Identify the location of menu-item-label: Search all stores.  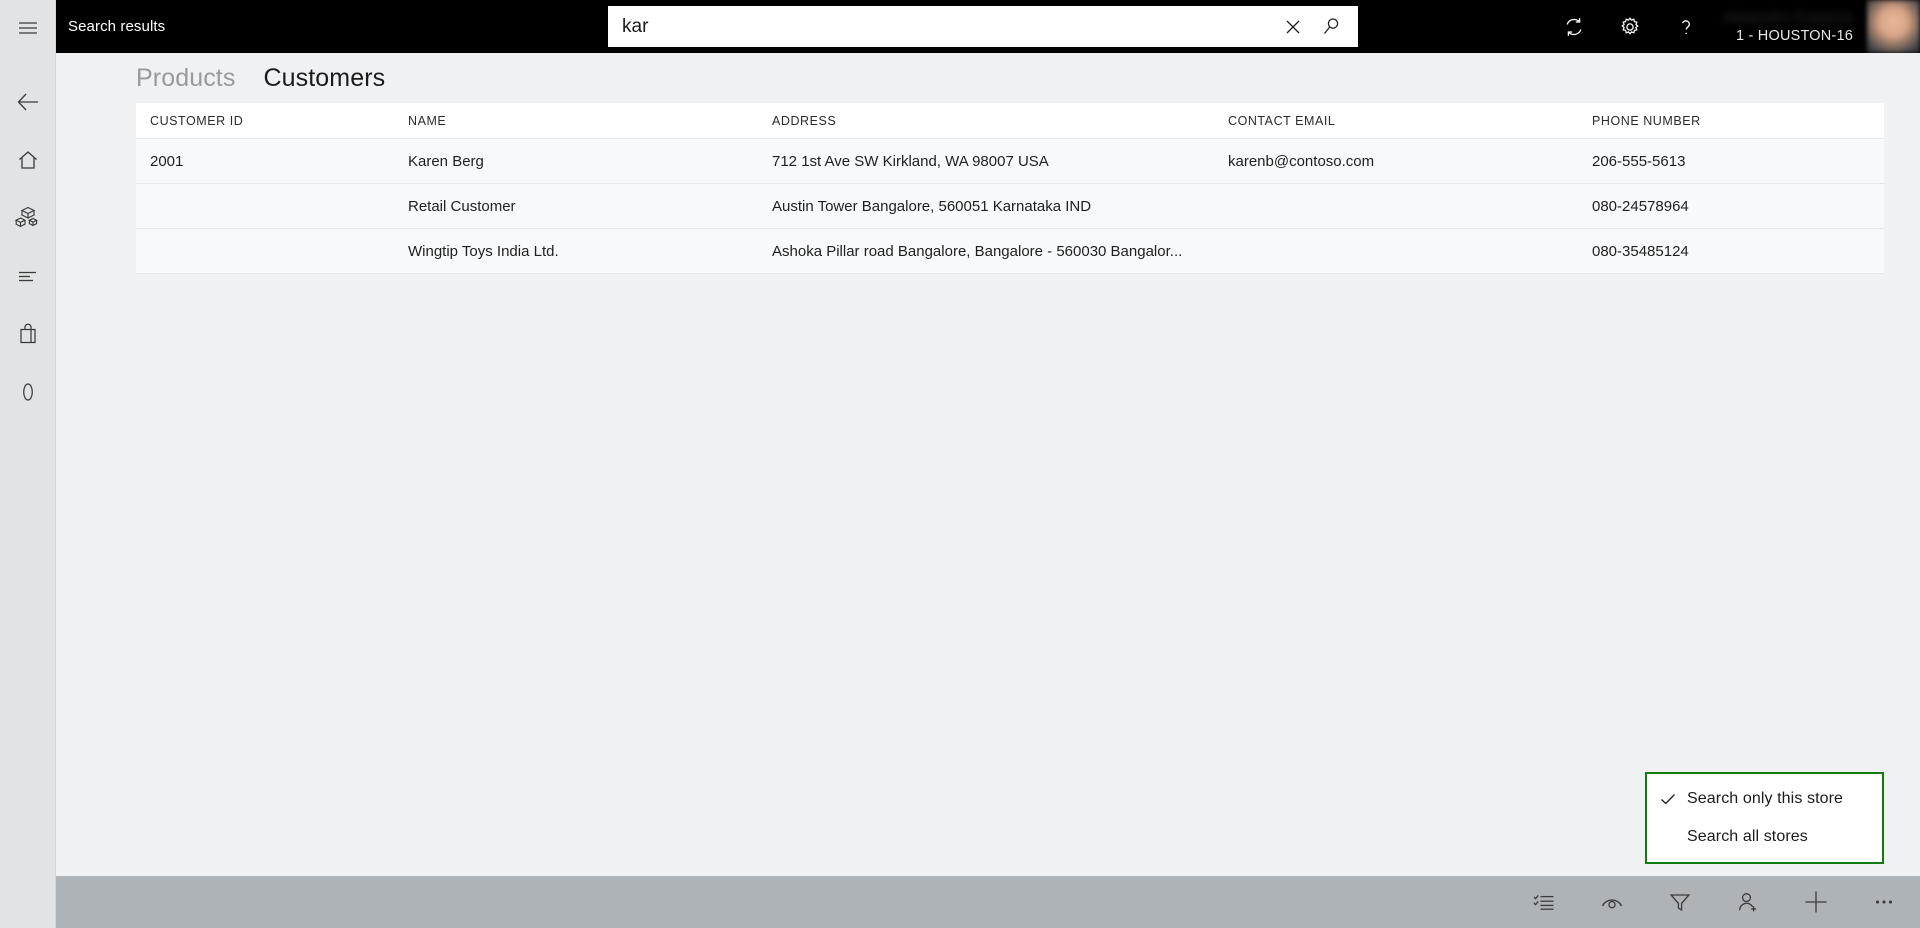
(1747, 836).